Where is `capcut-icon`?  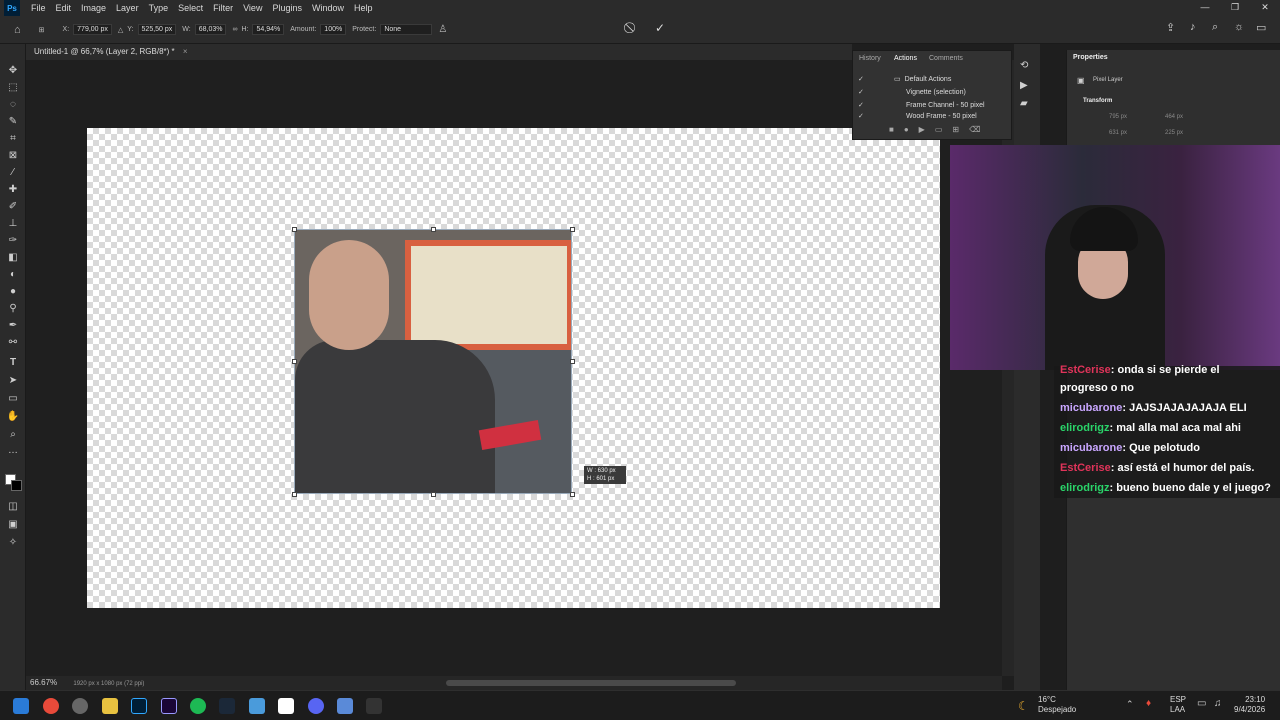 capcut-icon is located at coordinates (374, 706).